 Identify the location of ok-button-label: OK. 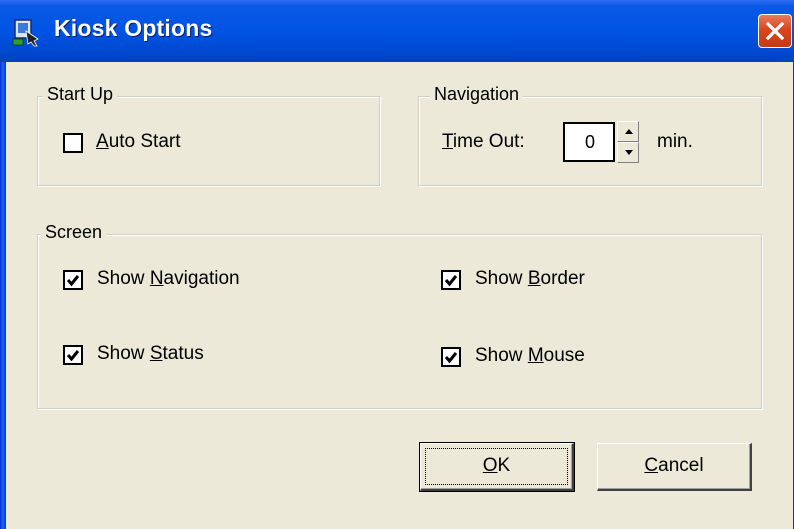
(496, 465).